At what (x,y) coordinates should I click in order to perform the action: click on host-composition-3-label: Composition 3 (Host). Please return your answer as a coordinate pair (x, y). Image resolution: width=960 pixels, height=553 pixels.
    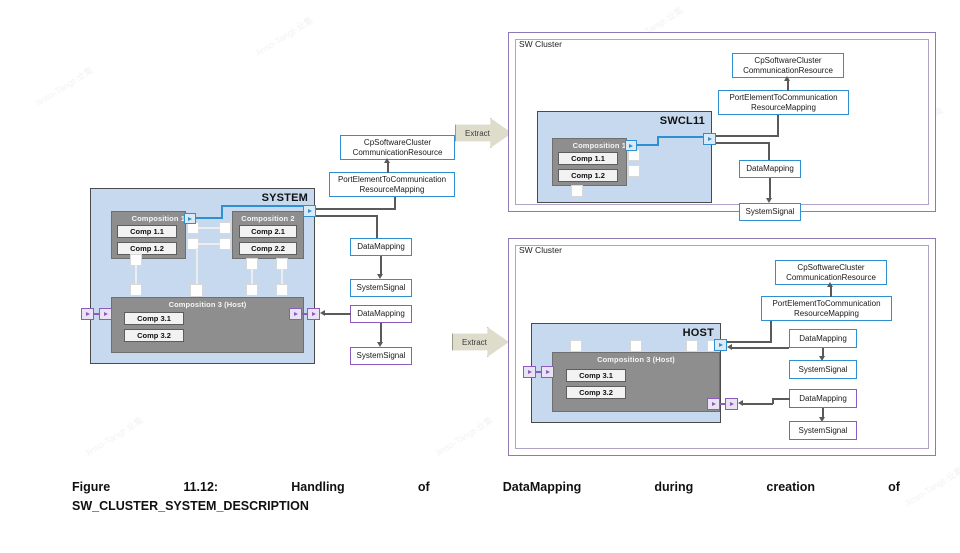
    Looking at the image, I should click on (636, 359).